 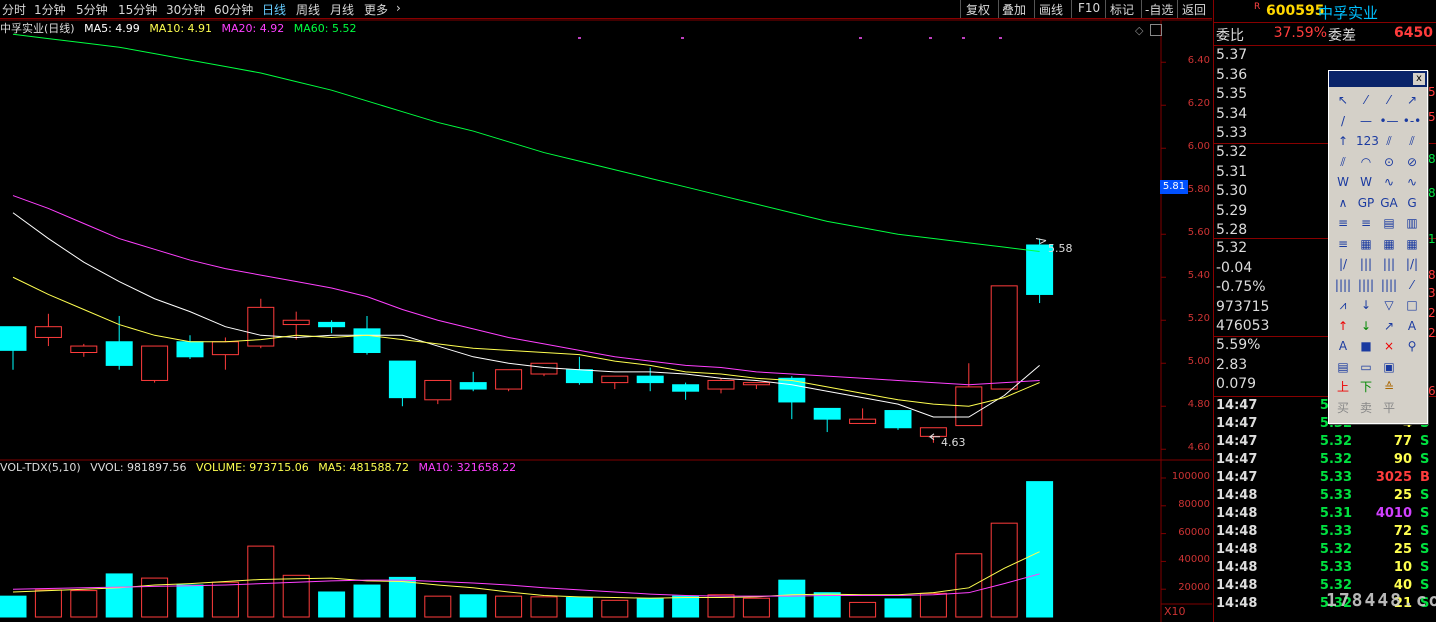 What do you see at coordinates (1389, 305) in the screenshot?
I see `drawing-tool-icon: ▽` at bounding box center [1389, 305].